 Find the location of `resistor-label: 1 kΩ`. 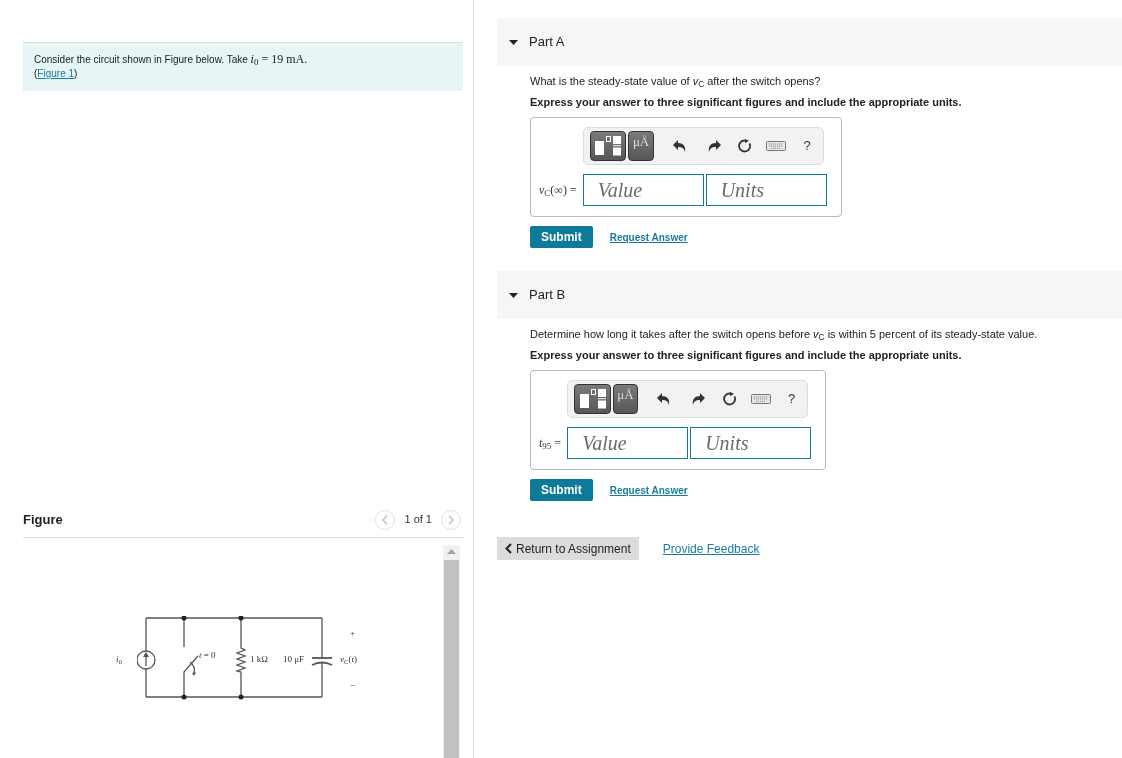

resistor-label: 1 kΩ is located at coordinates (259, 659).